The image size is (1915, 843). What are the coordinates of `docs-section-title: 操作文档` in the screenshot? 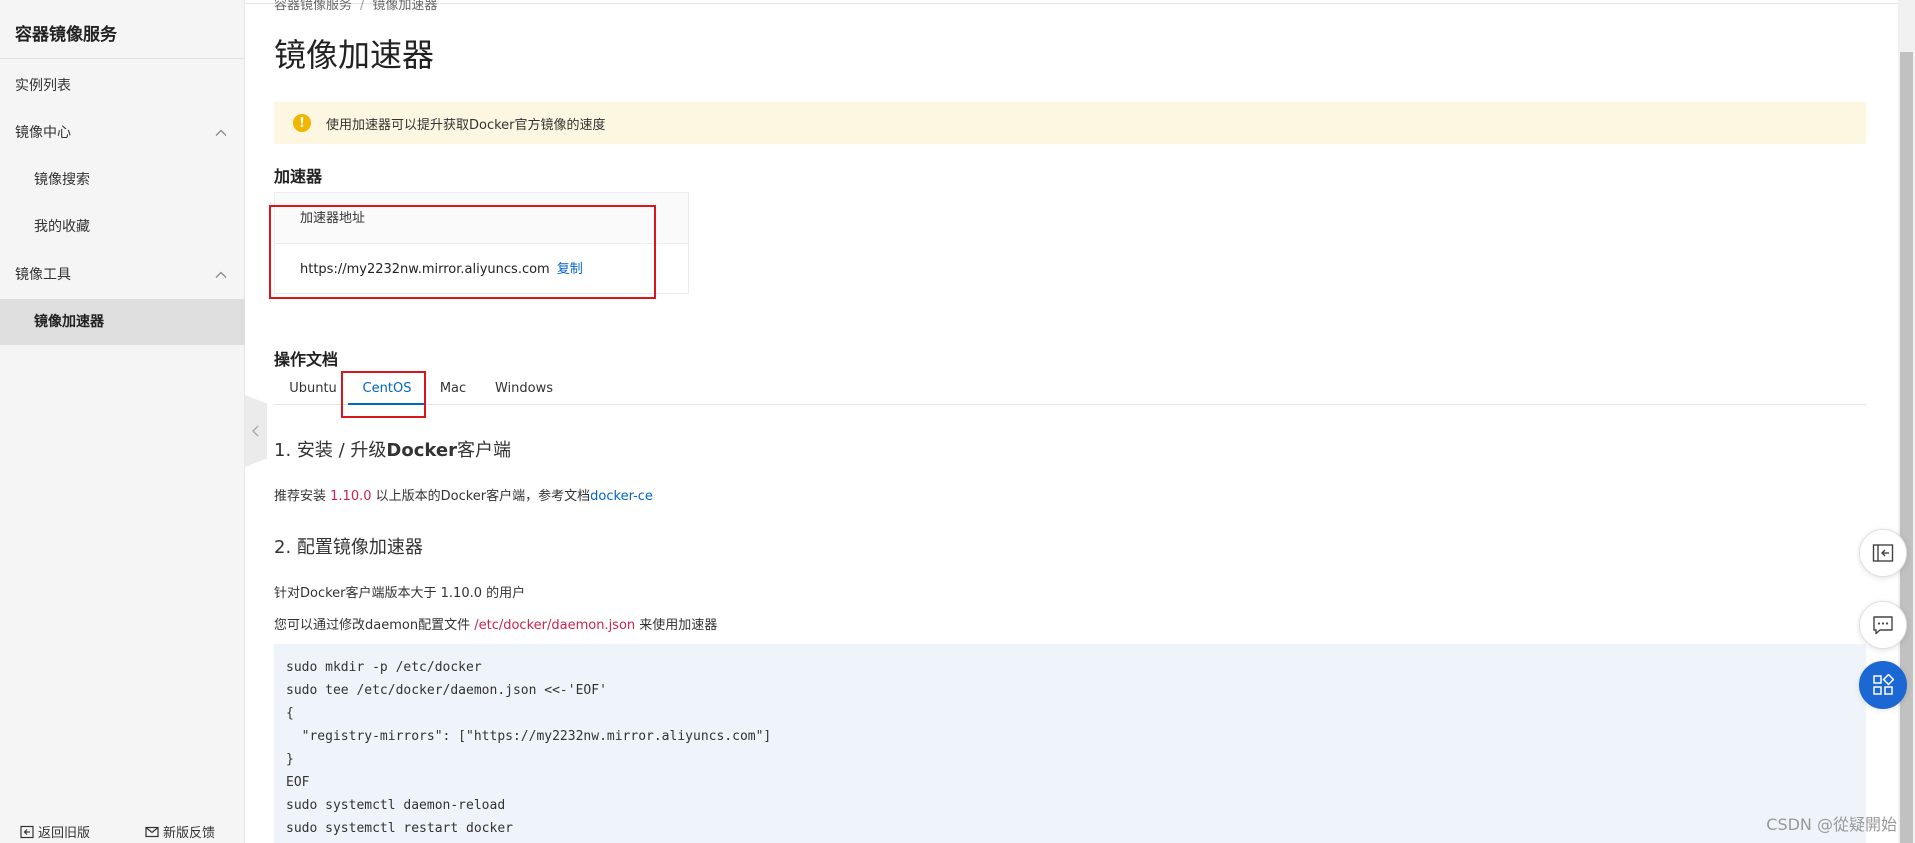 It's located at (306, 359).